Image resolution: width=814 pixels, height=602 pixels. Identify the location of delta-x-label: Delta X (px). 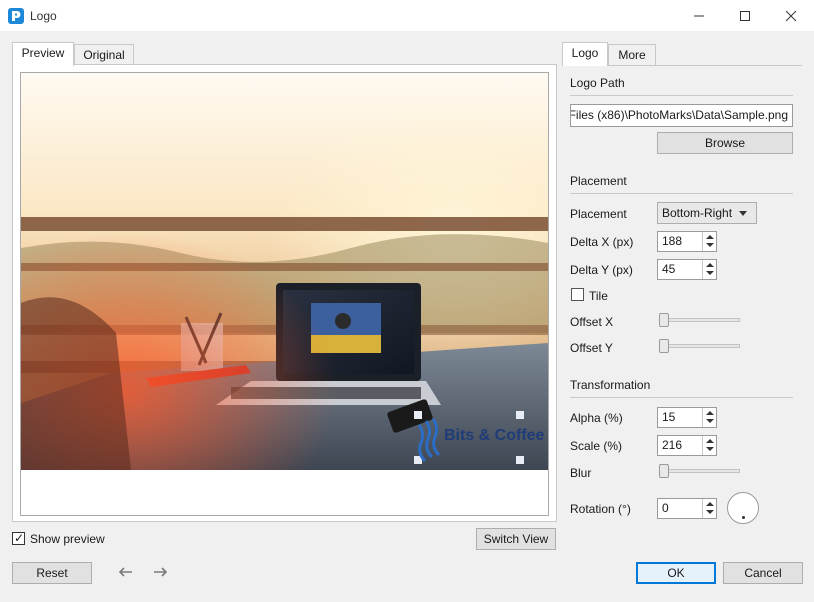
(602, 242).